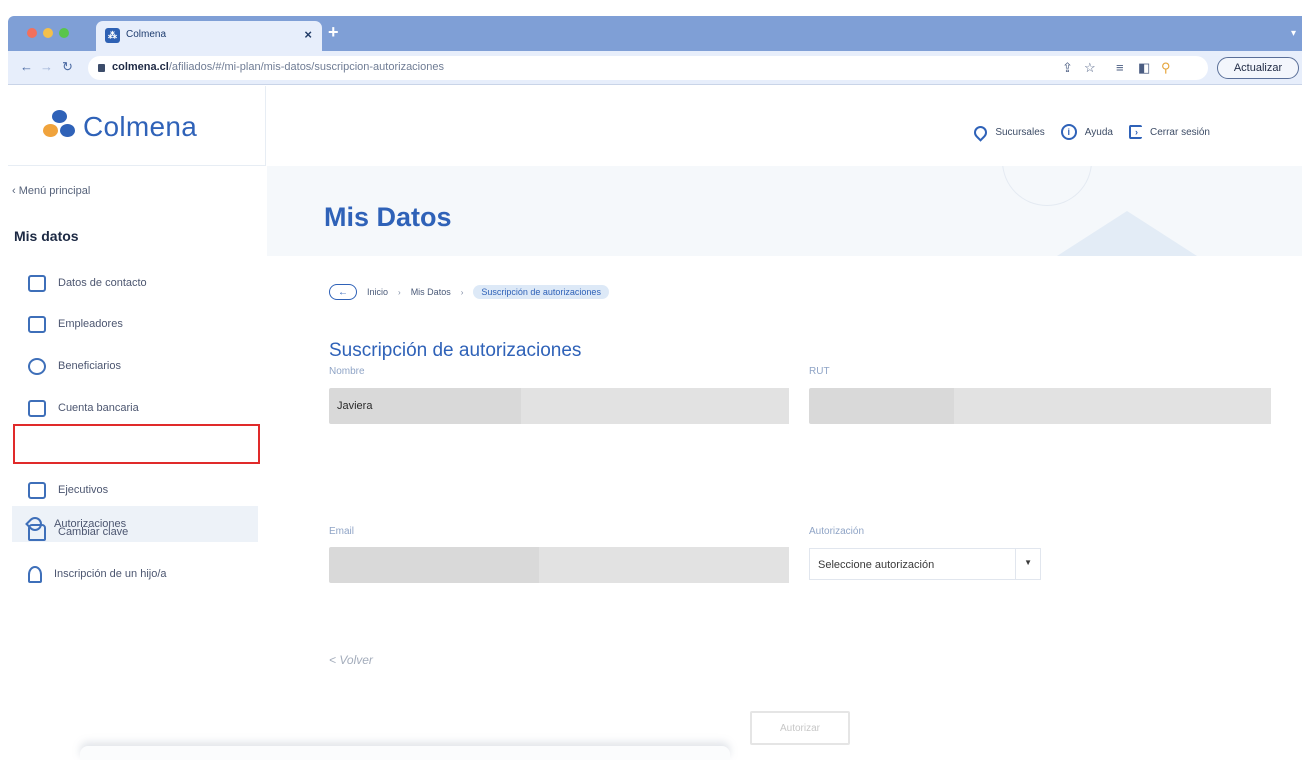 The height and width of the screenshot is (760, 1302). I want to click on form-title: Suscripción de autorizaciones, so click(455, 350).